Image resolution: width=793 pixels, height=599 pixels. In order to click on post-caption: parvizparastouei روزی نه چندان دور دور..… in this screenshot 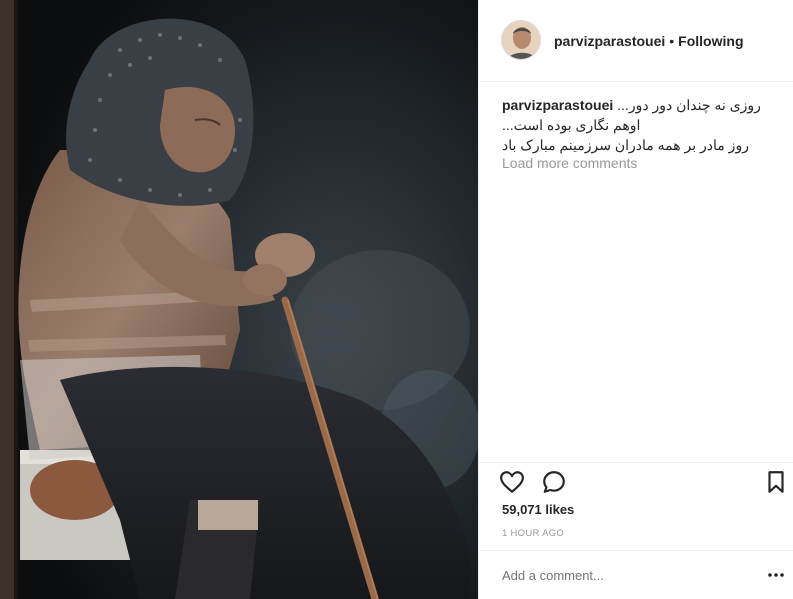, I will do `click(639, 125)`.